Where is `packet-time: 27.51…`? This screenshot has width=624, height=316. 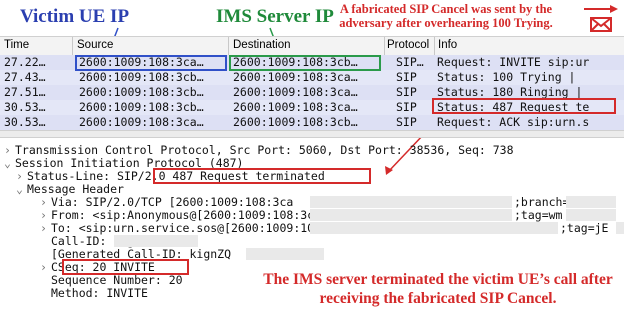
packet-time: 27.51… is located at coordinates (25, 92).